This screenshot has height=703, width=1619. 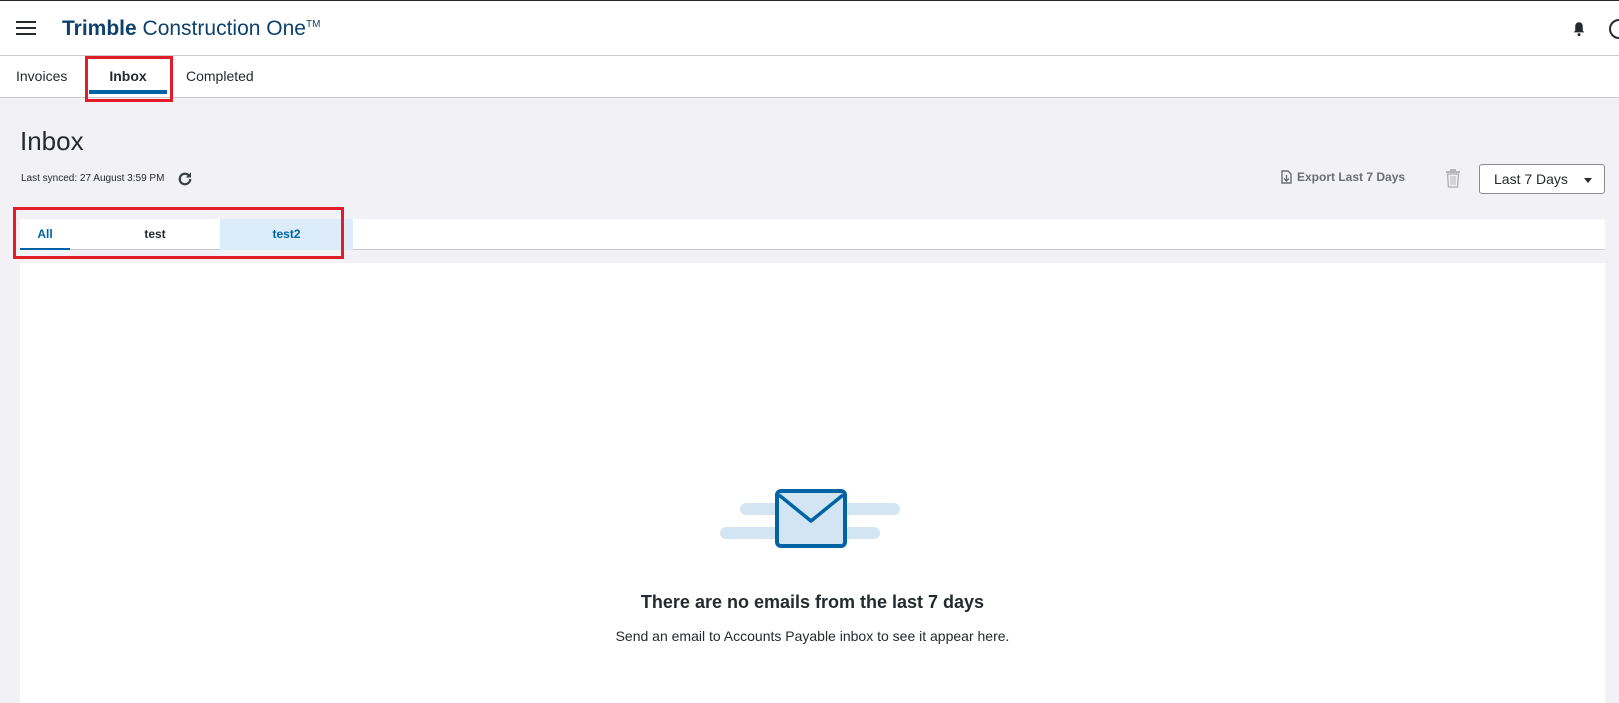 What do you see at coordinates (313, 24) in the screenshot?
I see `brand-trademark: TM` at bounding box center [313, 24].